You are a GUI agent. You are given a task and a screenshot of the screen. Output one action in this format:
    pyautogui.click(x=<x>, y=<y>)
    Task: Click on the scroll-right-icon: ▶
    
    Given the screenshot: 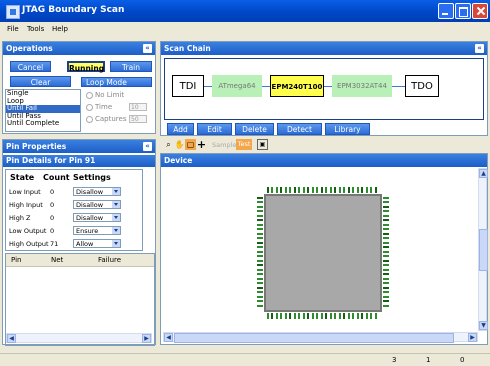 What is the action you would take?
    pyautogui.click(x=472, y=337)
    